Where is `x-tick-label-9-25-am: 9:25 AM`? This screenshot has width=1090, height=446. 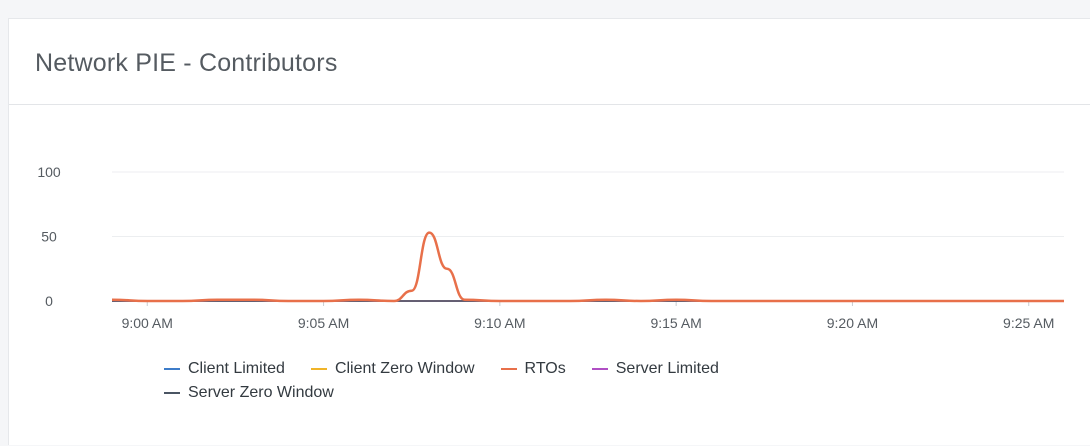
x-tick-label-9-25-am: 9:25 AM is located at coordinates (1028, 323).